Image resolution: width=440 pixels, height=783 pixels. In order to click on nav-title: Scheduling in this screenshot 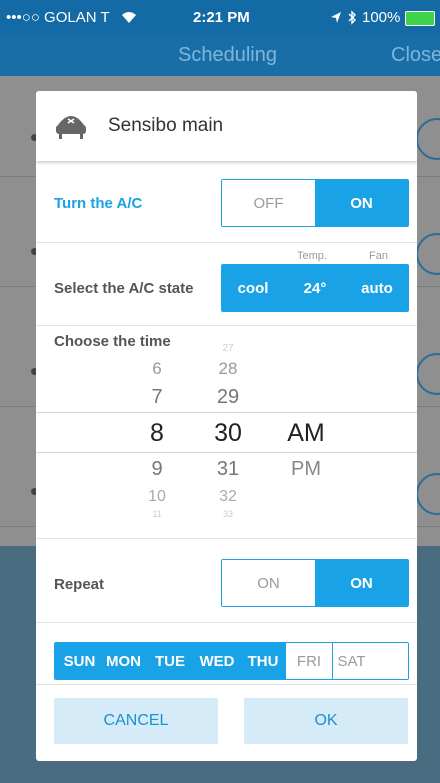, I will do `click(227, 55)`.